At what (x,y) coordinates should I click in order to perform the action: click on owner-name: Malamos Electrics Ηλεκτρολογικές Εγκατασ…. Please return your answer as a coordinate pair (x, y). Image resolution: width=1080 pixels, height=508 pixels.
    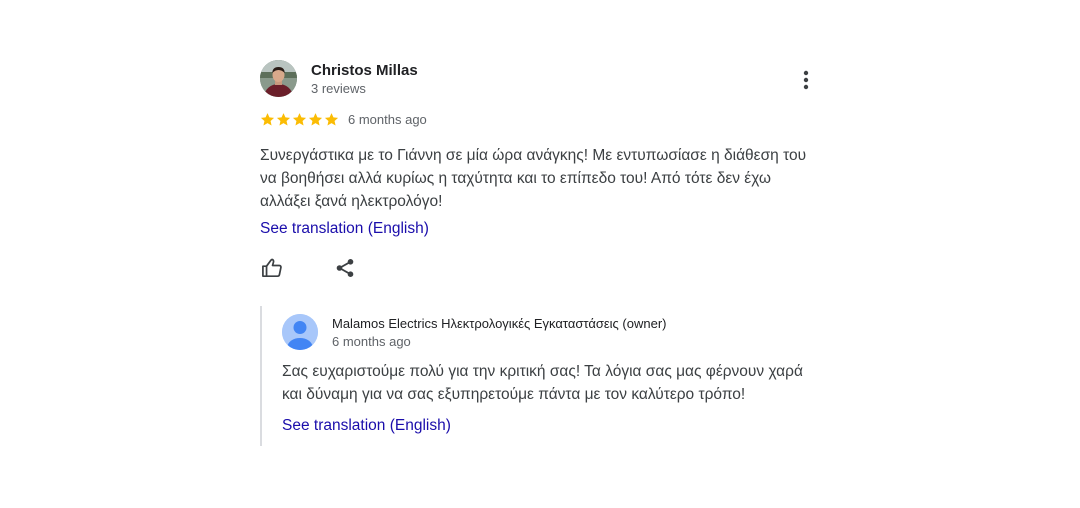
    Looking at the image, I should click on (499, 323).